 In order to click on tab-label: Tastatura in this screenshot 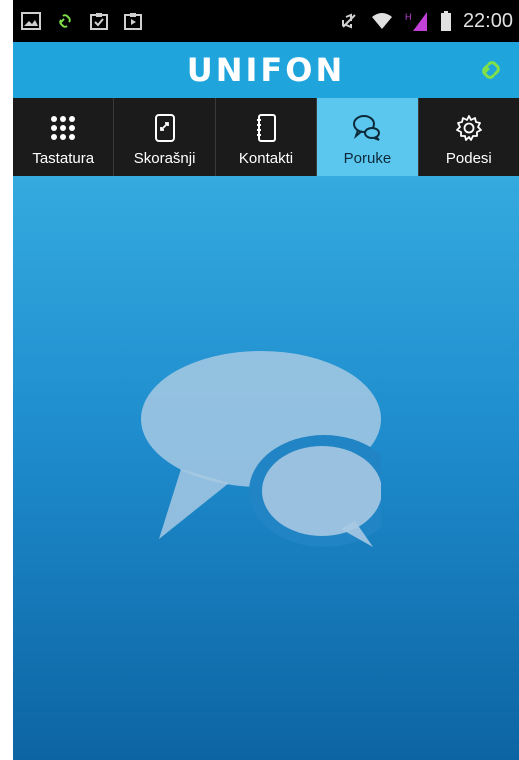, I will do `click(63, 158)`.